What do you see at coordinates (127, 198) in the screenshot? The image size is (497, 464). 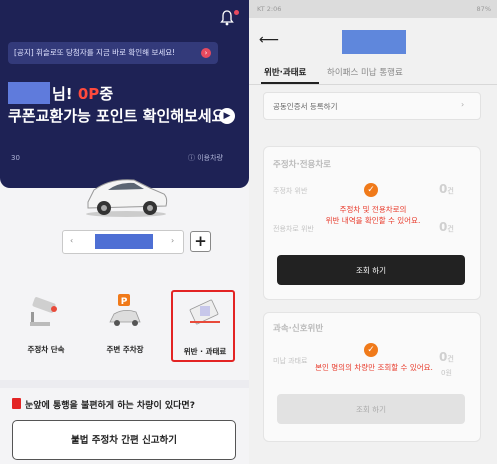 I see `car-image` at bounding box center [127, 198].